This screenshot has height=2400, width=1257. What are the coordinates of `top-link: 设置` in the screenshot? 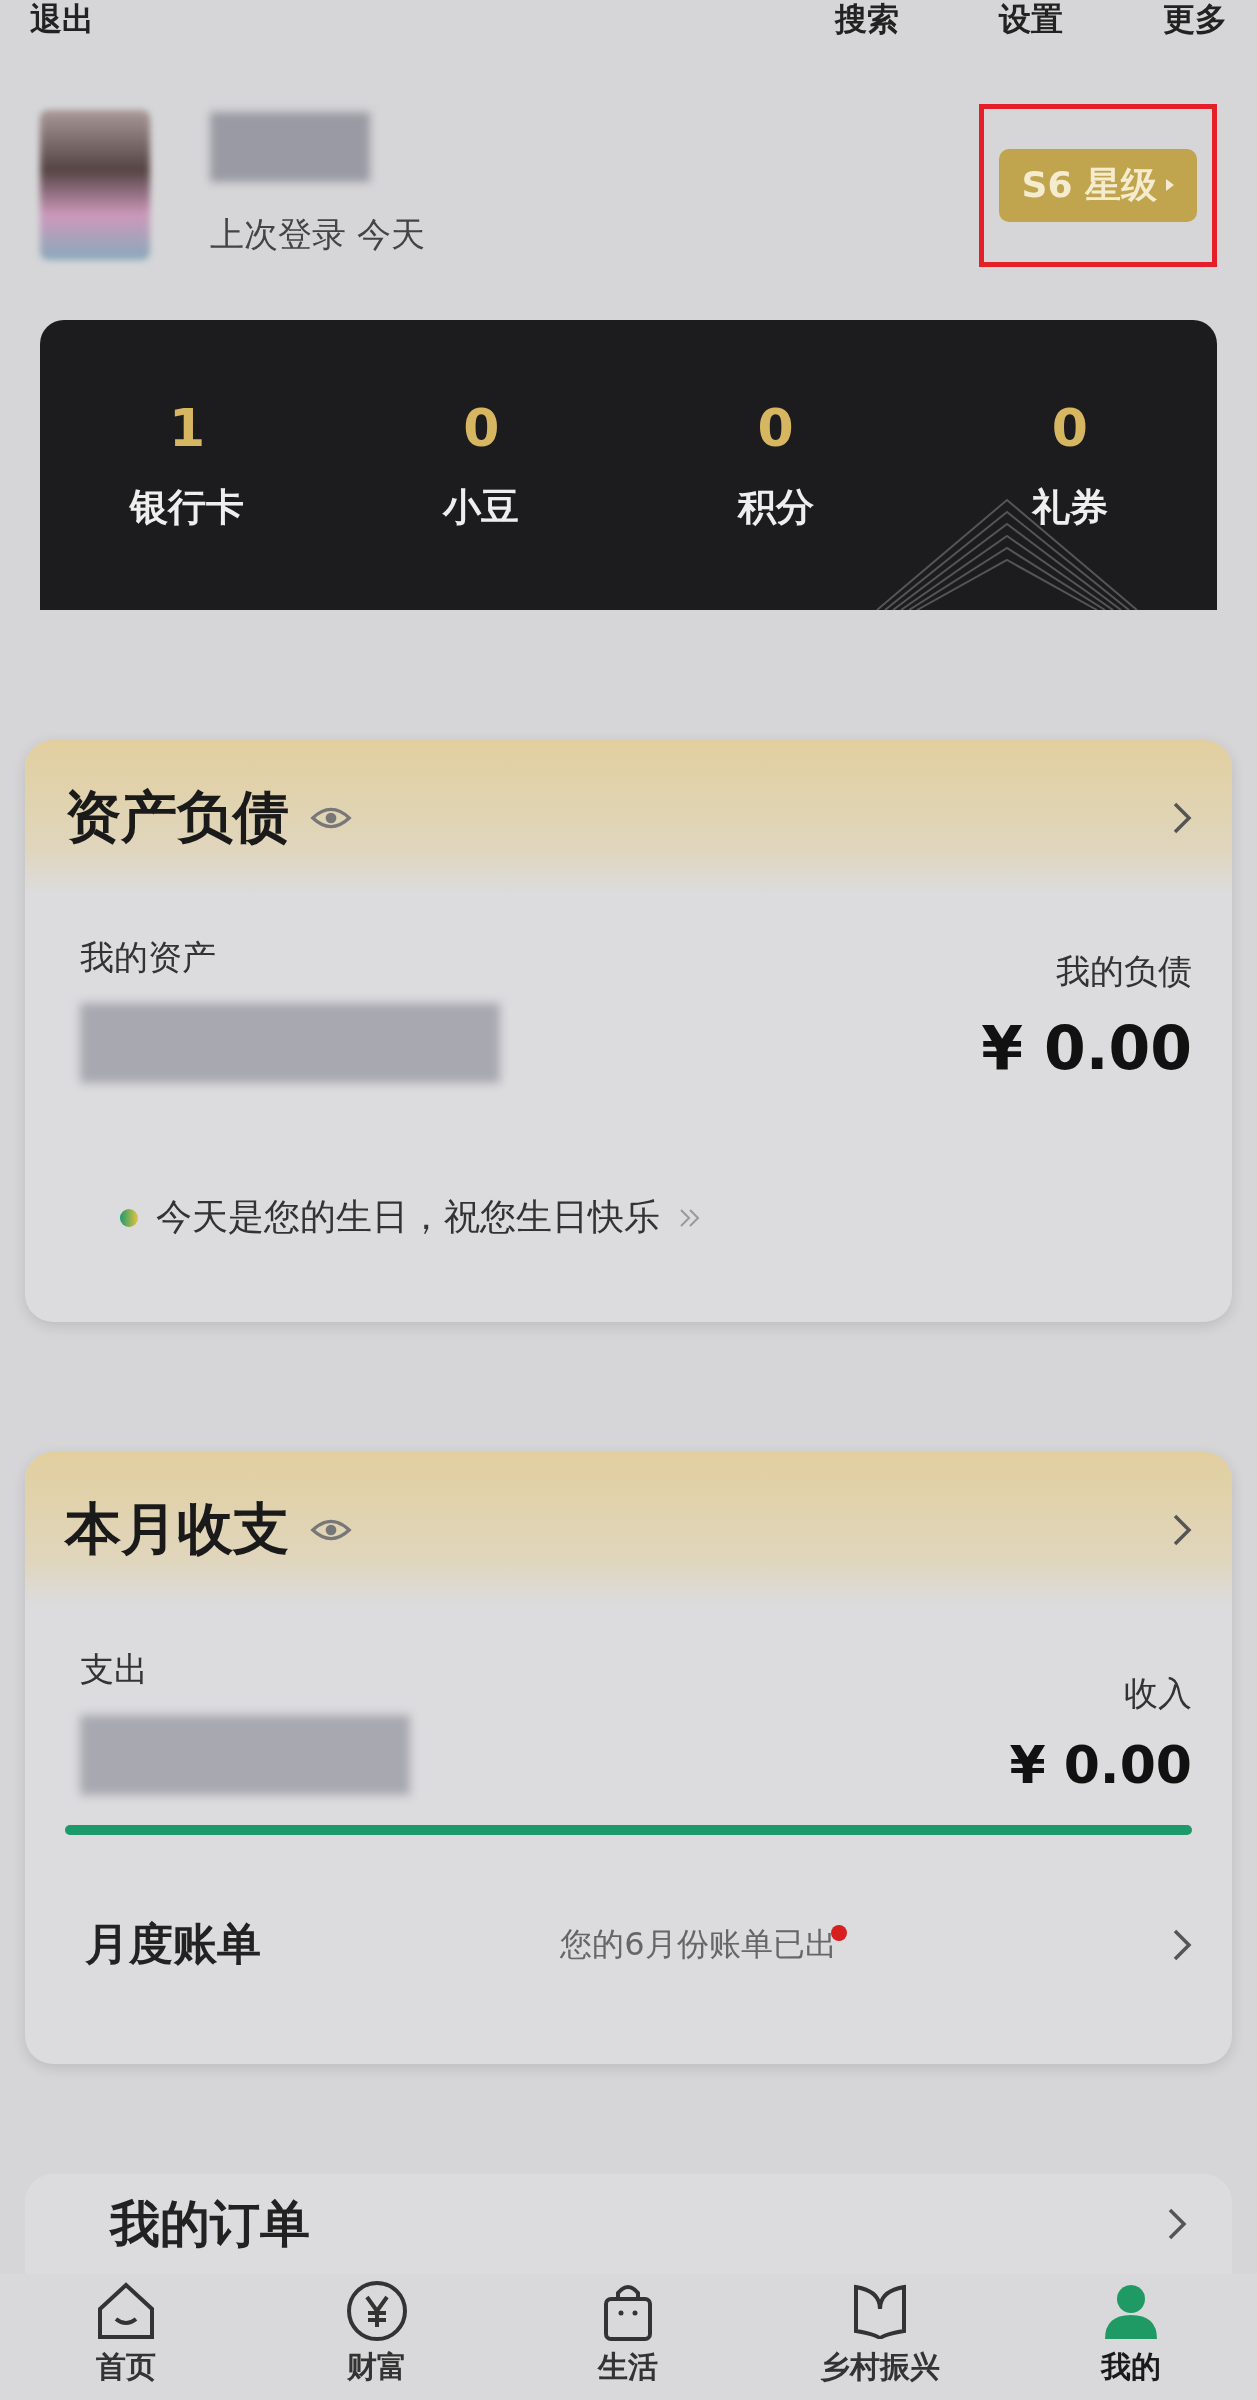 It's located at (1031, 21).